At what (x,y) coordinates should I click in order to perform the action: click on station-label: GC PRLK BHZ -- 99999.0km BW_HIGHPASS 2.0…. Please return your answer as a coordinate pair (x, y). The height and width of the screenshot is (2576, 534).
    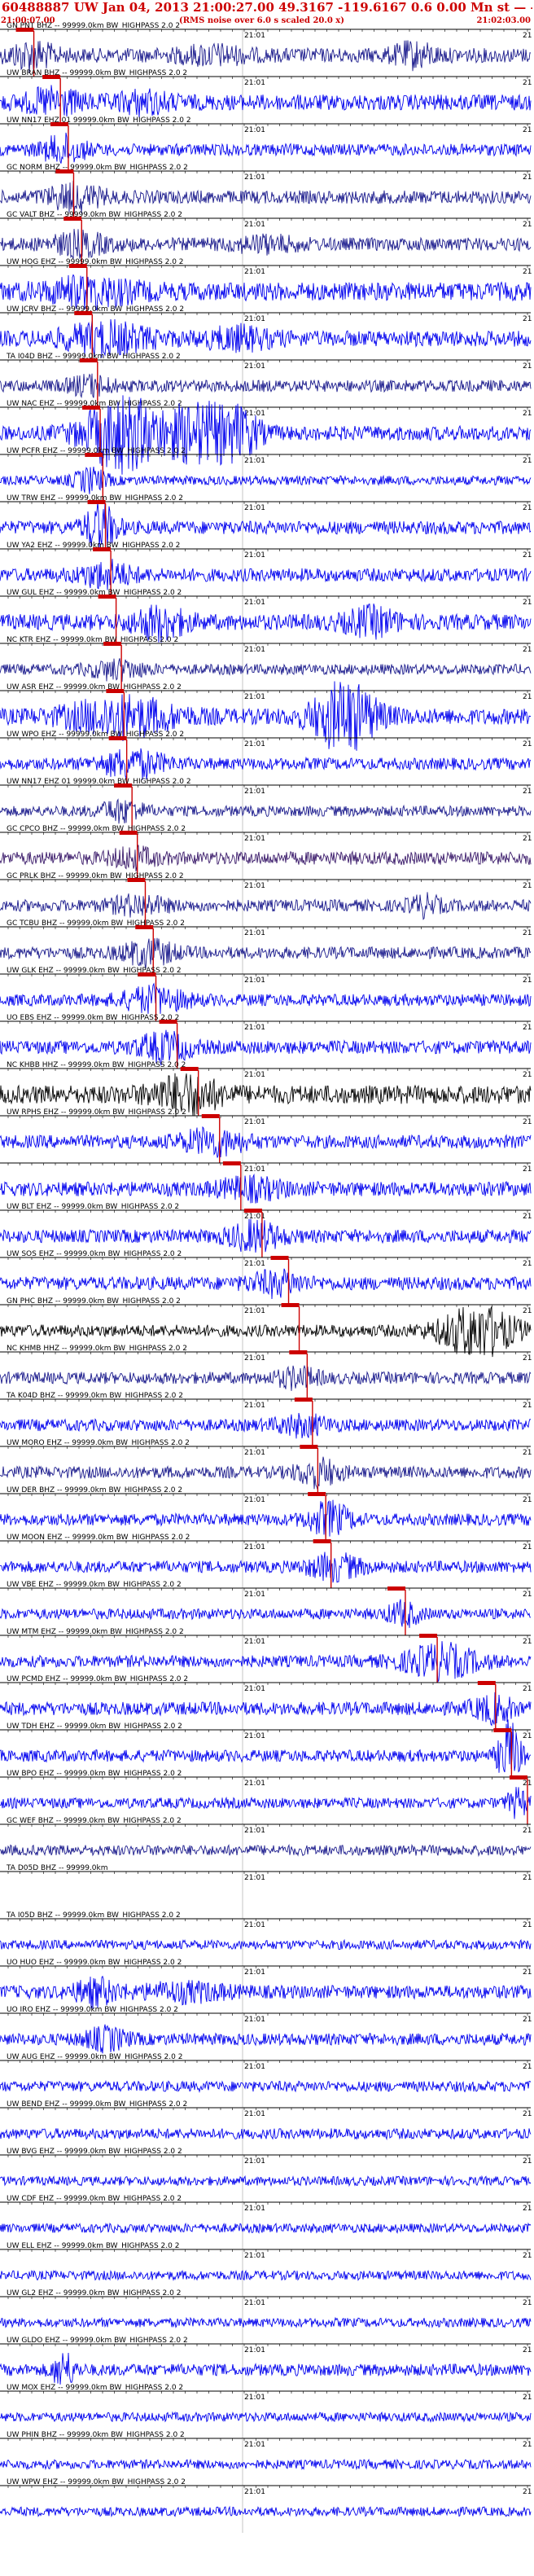
    Looking at the image, I should click on (95, 876).